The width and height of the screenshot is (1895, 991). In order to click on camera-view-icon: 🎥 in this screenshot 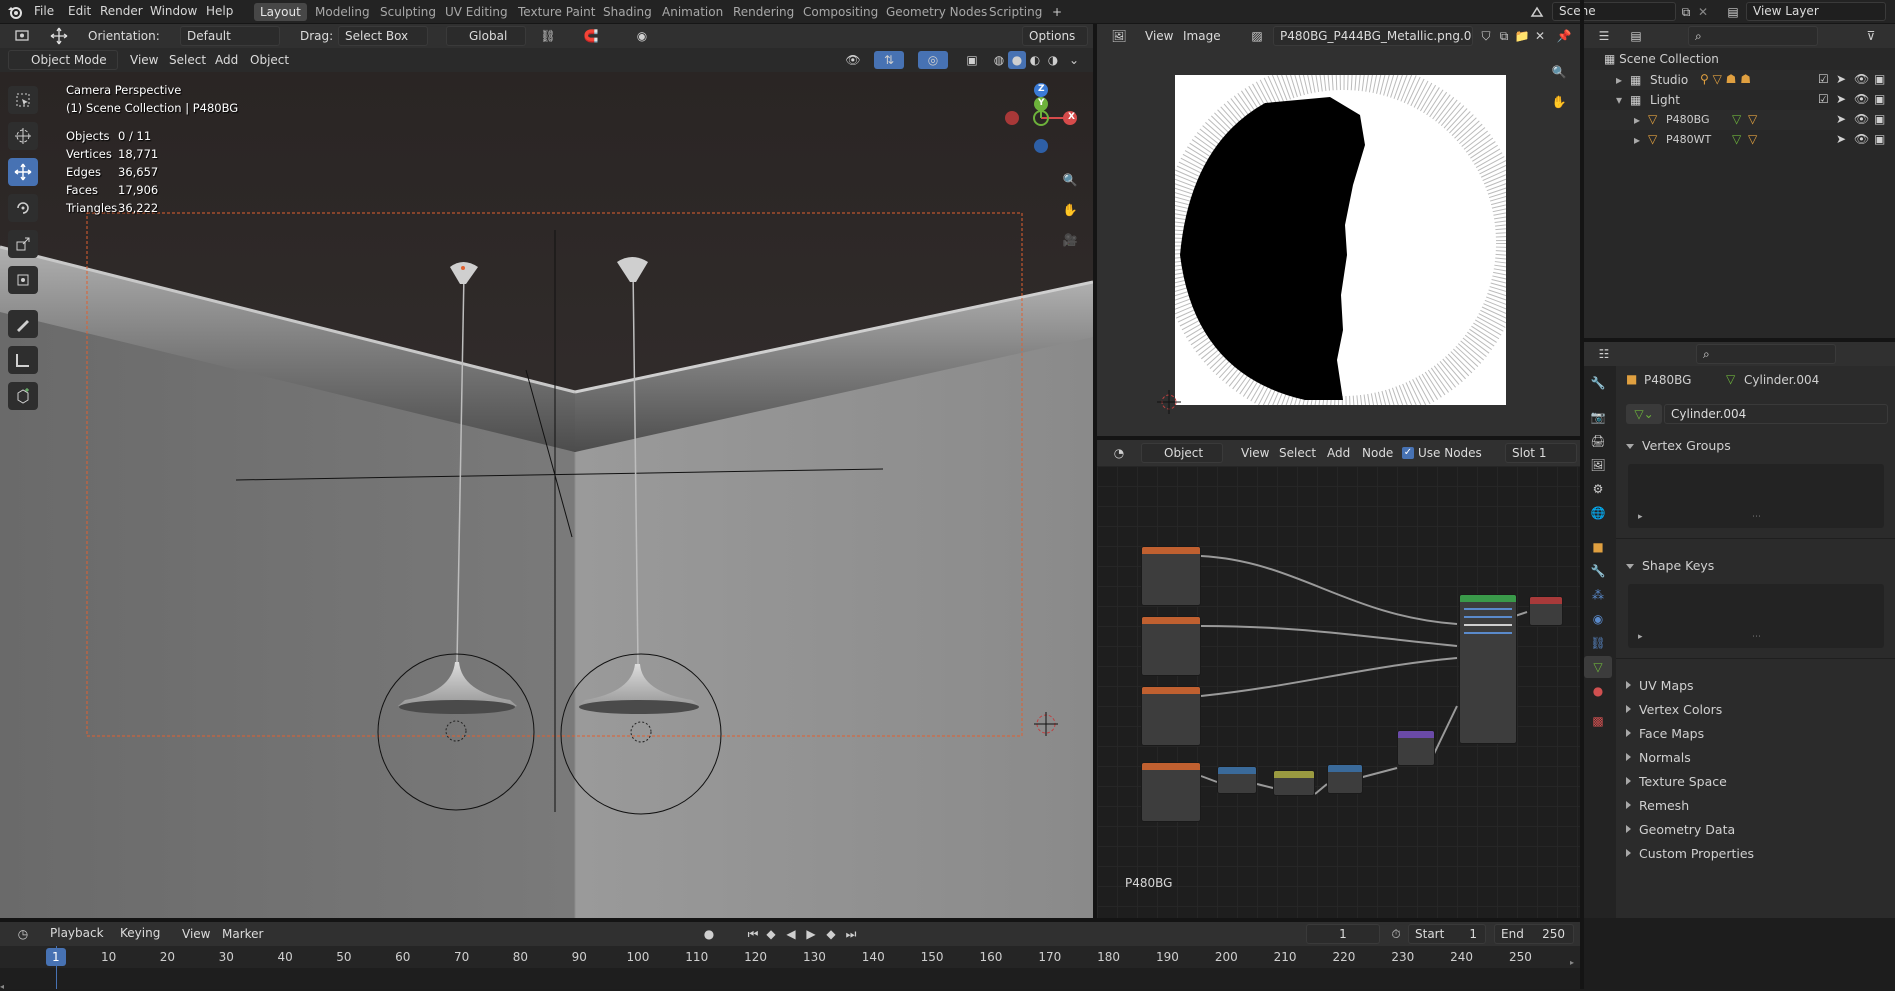, I will do `click(1070, 240)`.